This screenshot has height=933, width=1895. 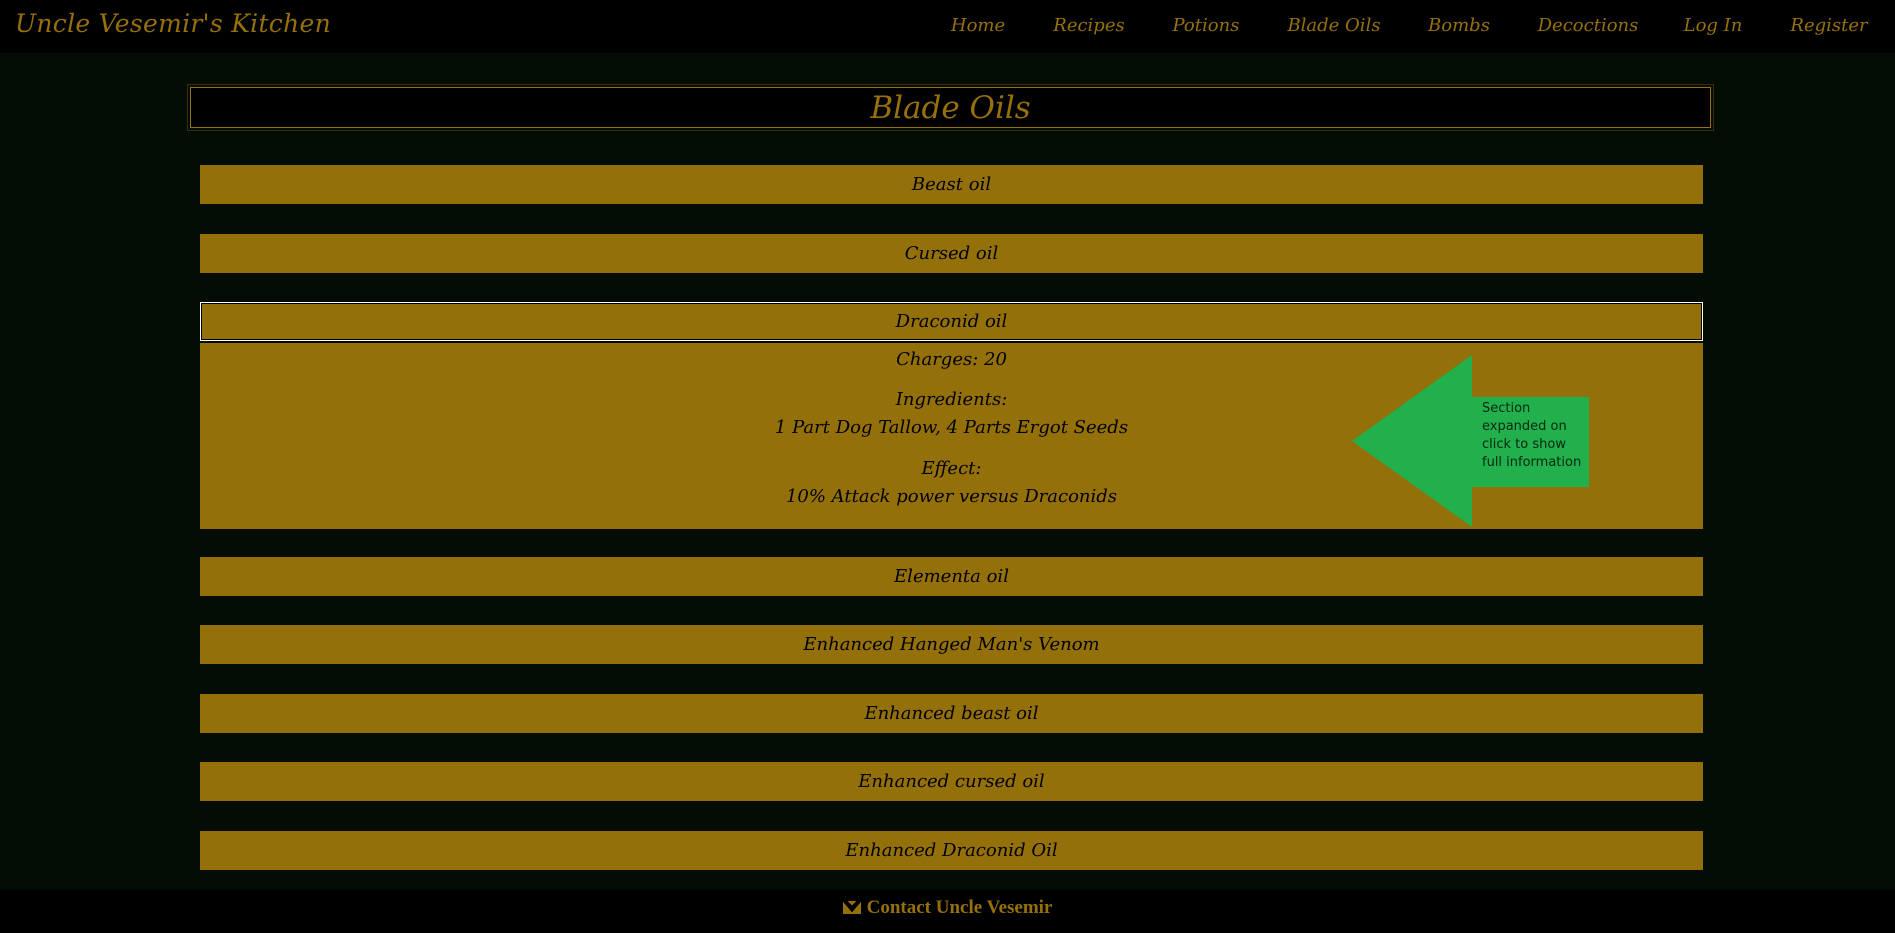 What do you see at coordinates (951, 496) in the screenshot?
I see `effect-text: 10% Attack power versus Draconids` at bounding box center [951, 496].